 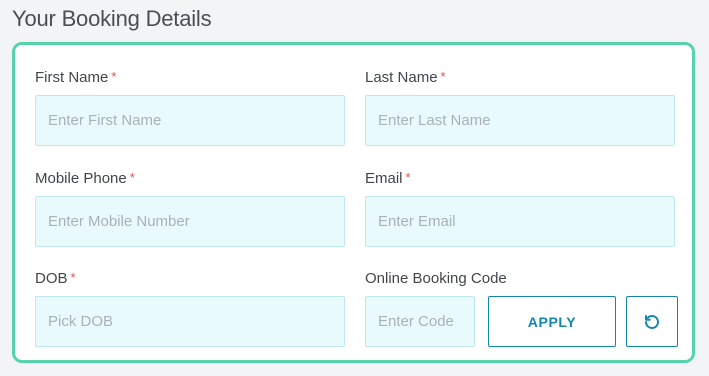 I want to click on email-label: Email *, so click(x=388, y=178).